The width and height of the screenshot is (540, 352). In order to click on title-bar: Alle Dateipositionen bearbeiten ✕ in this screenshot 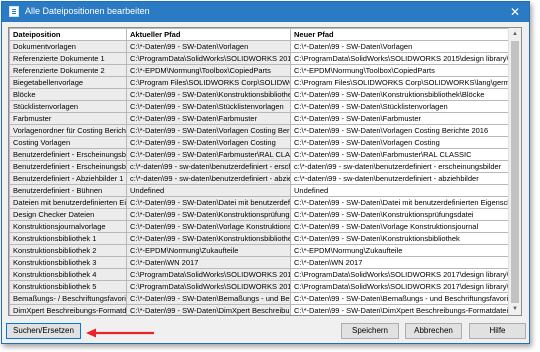, I will do `click(265, 12)`.